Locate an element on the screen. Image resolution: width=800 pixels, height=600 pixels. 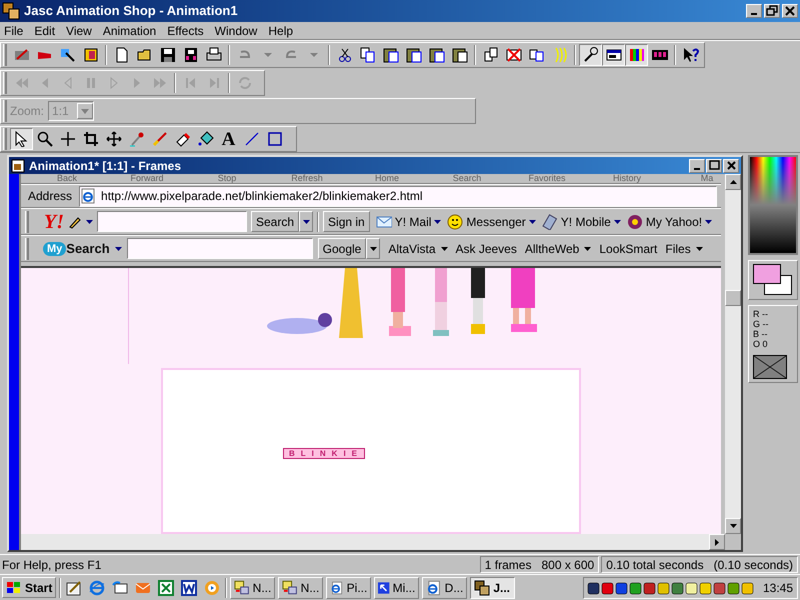
line-icon is located at coordinates (252, 139).